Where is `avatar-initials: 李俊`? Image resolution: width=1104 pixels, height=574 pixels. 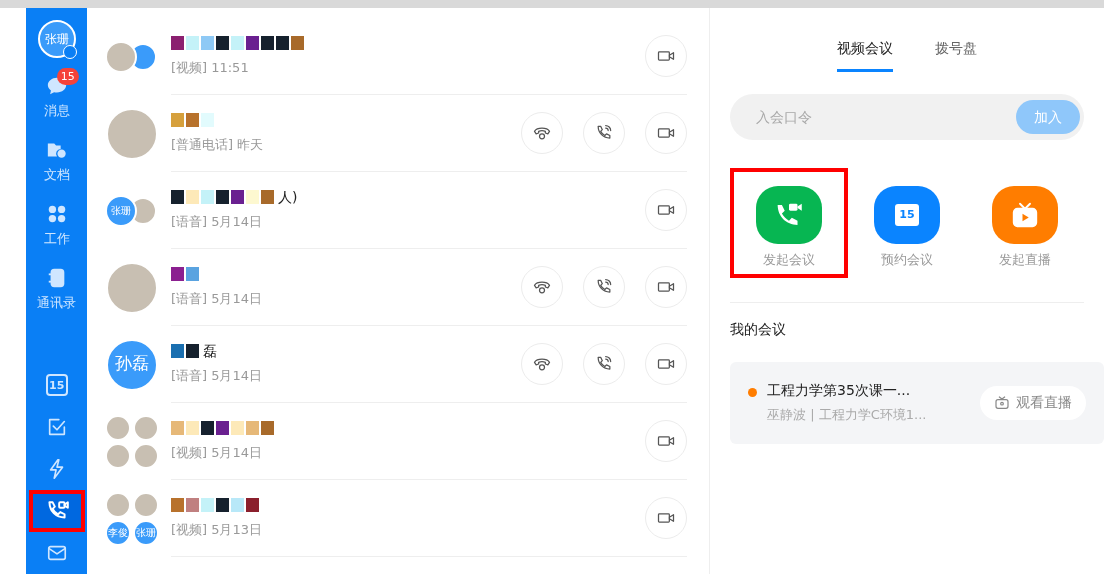
avatar-initials: 李俊 is located at coordinates (117, 532).